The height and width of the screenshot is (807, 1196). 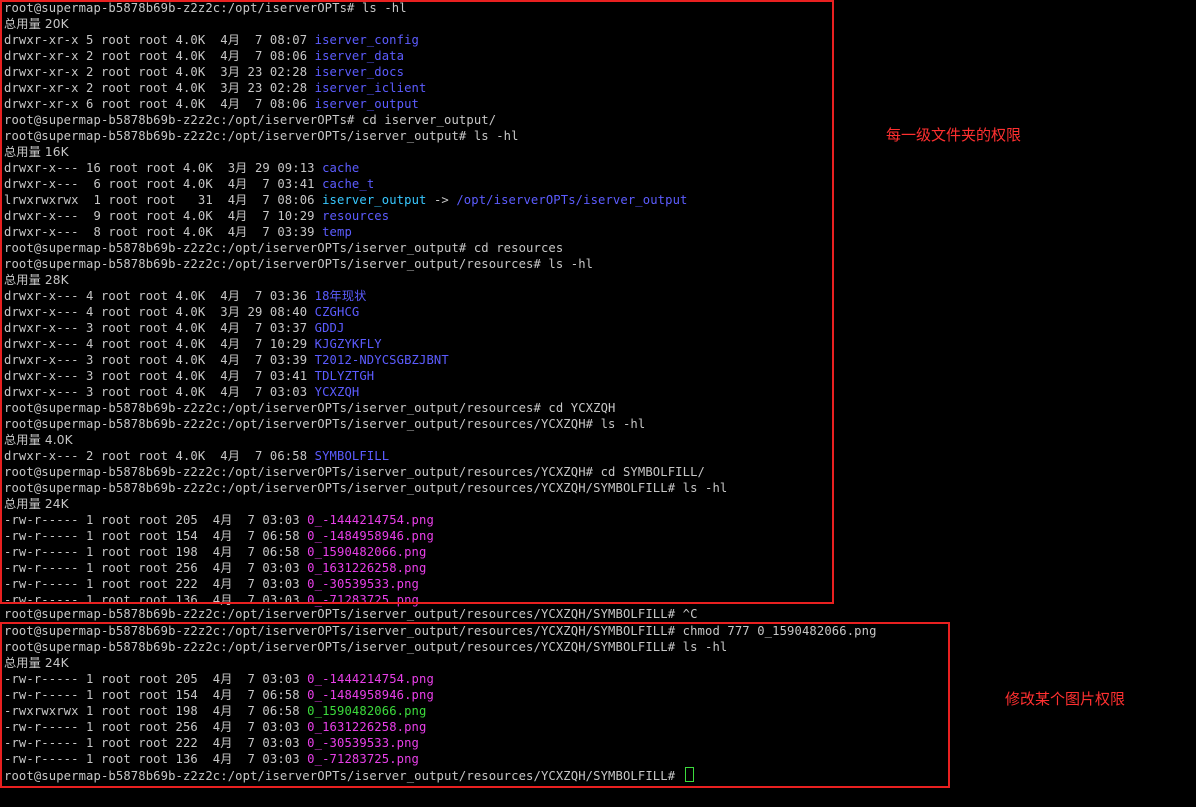 I want to click on image-permission-annotation: 修改某个图片权限, so click(x=1065, y=699).